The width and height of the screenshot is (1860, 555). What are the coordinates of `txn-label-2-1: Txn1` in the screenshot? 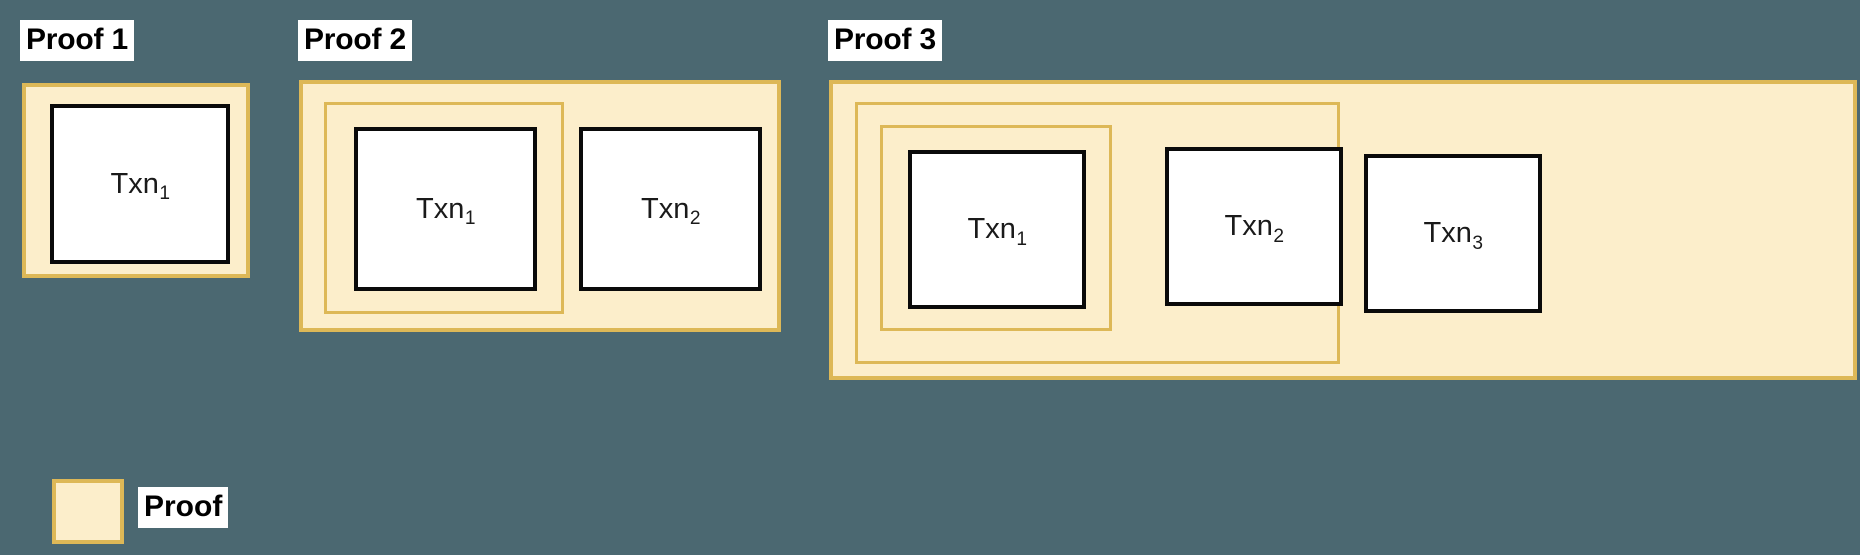 It's located at (446, 211).